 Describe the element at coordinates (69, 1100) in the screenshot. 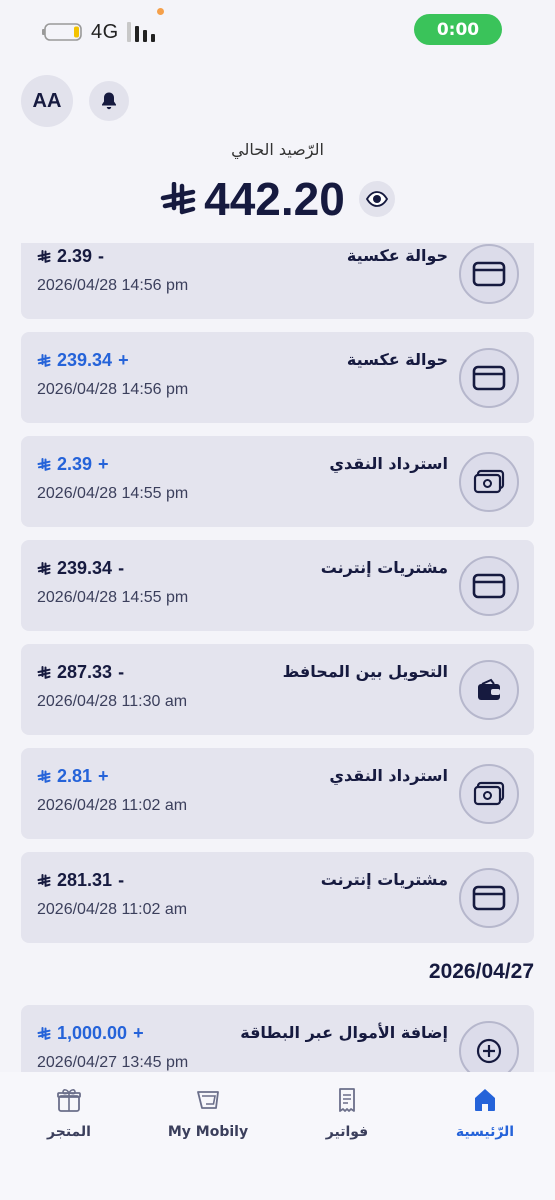

I see `gift-icon` at that location.